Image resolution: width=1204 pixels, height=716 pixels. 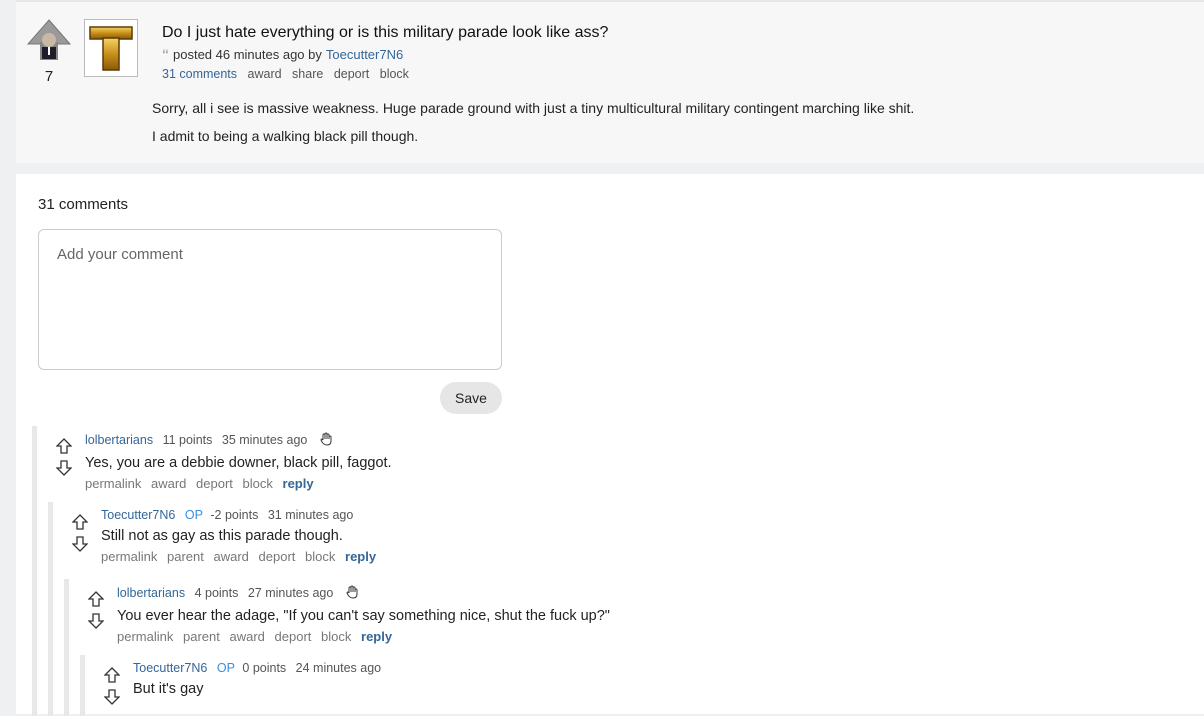 I want to click on comment-header: lolbertarians 11 points 35 minutes ago, so click(x=385, y=440).